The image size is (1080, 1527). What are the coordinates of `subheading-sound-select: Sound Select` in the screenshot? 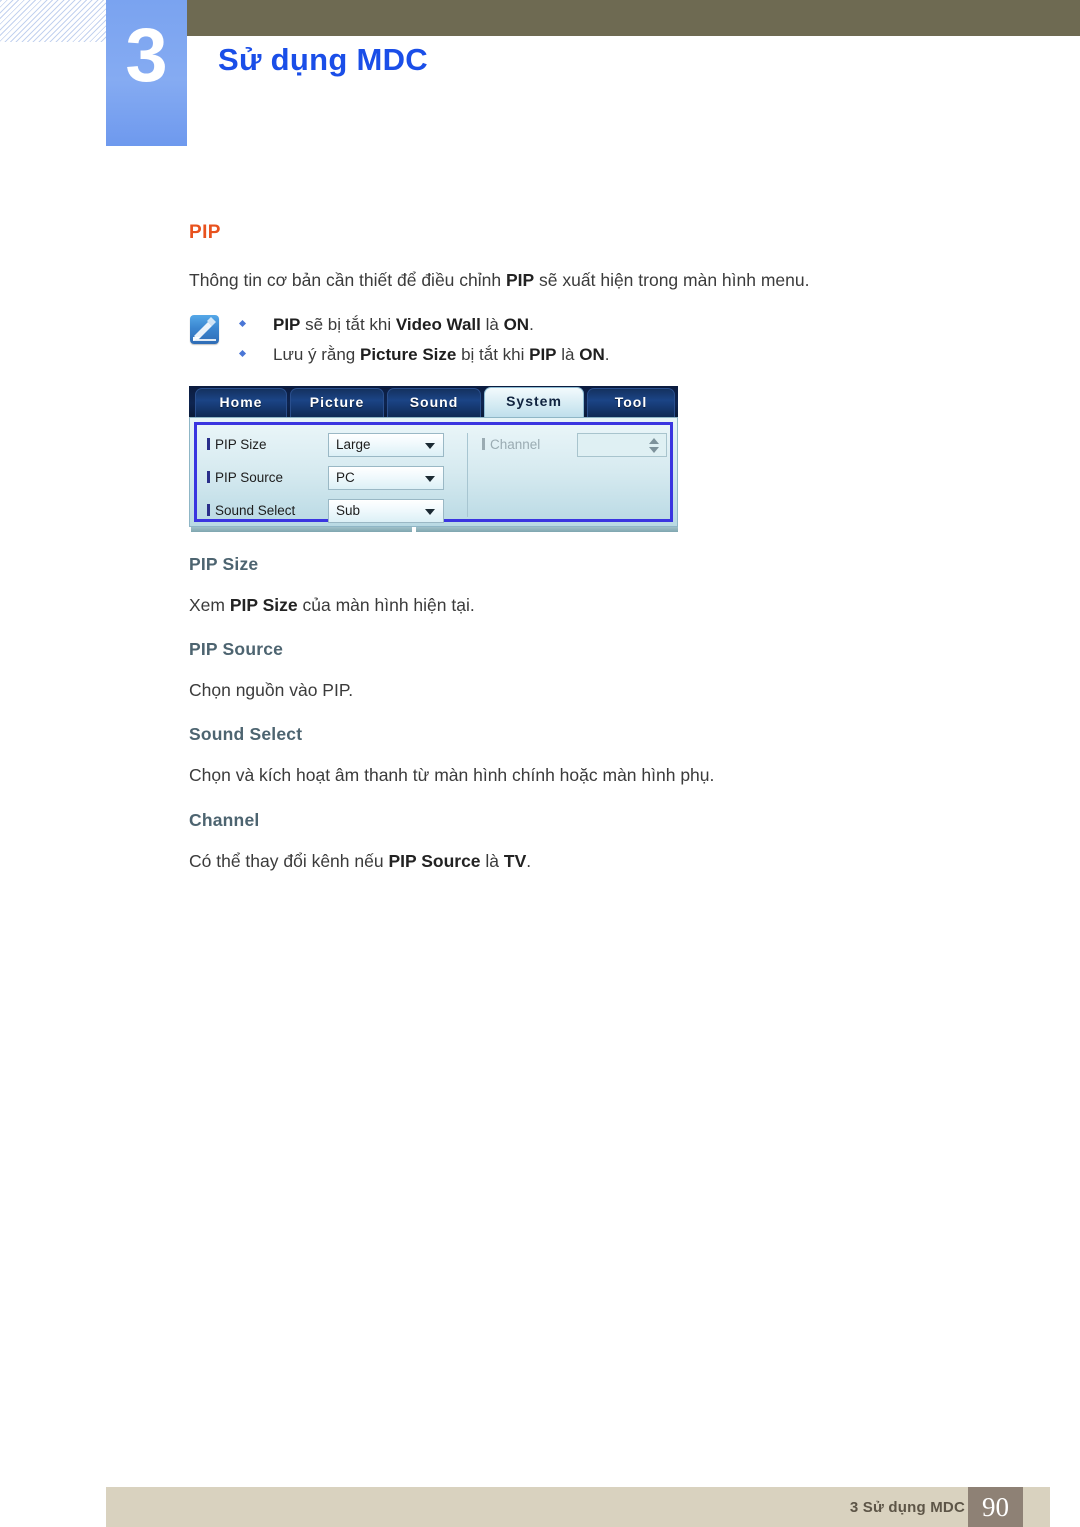 It's located at (246, 734).